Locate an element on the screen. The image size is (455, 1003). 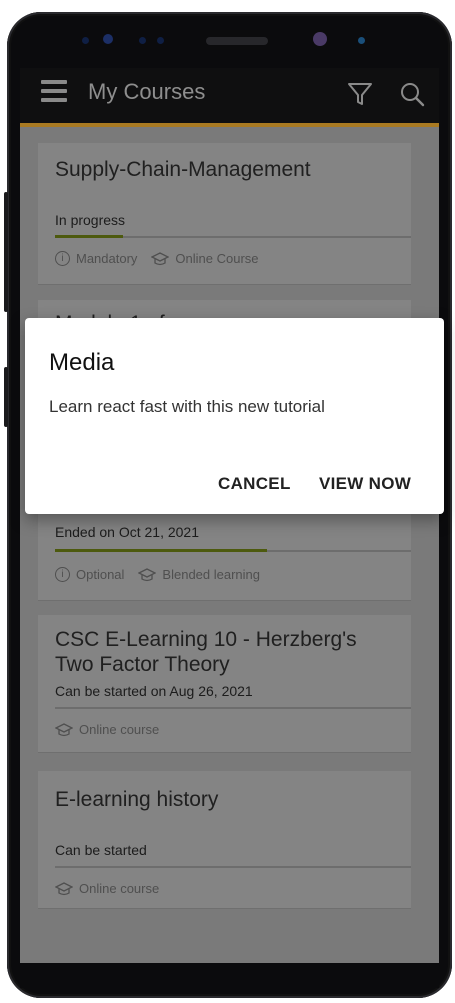
course-status: Can be started is located at coordinates (101, 850).